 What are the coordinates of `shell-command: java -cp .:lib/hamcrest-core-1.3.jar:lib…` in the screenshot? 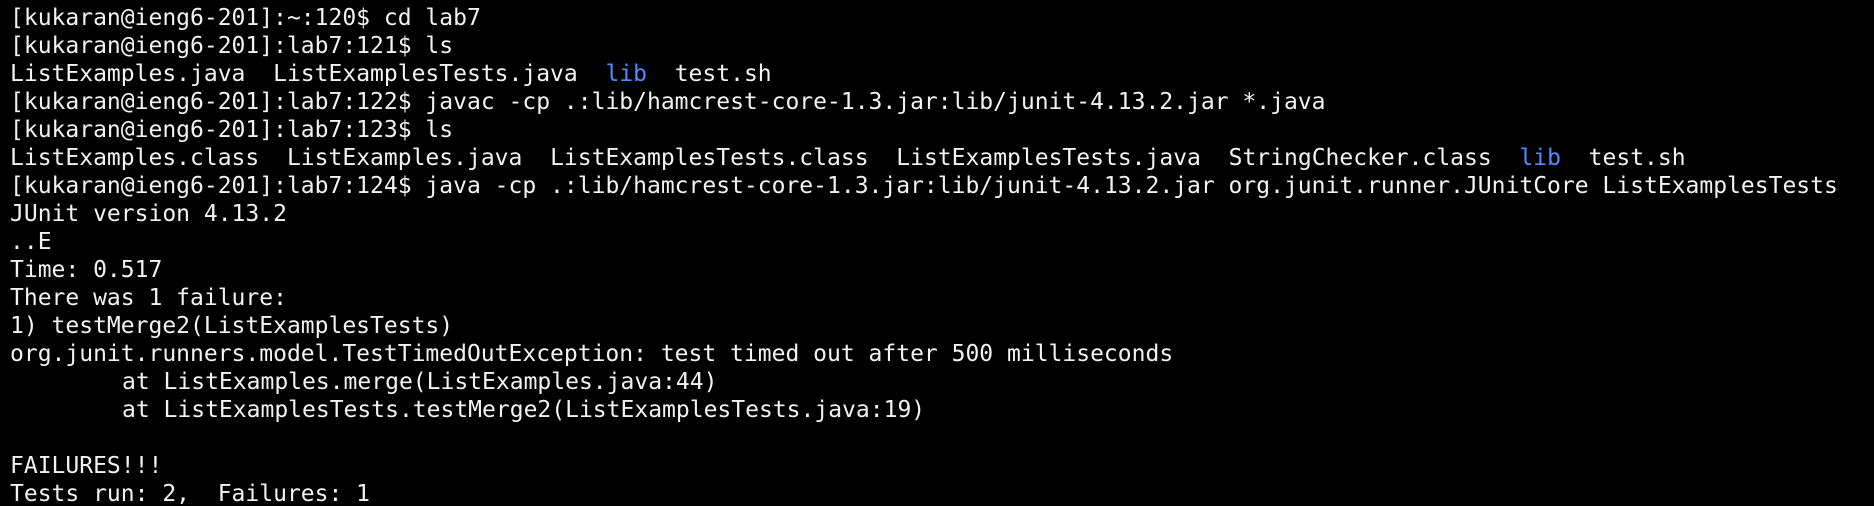 It's located at (1124, 186).